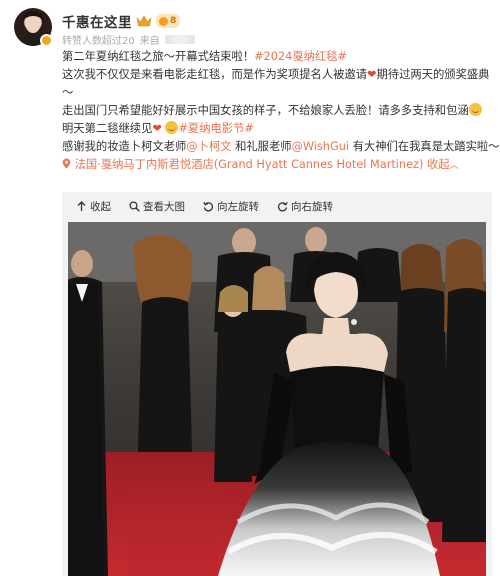 This screenshot has height=576, width=500. What do you see at coordinates (98, 41) in the screenshot?
I see `meta-note: 转赞人数超过20` at bounding box center [98, 41].